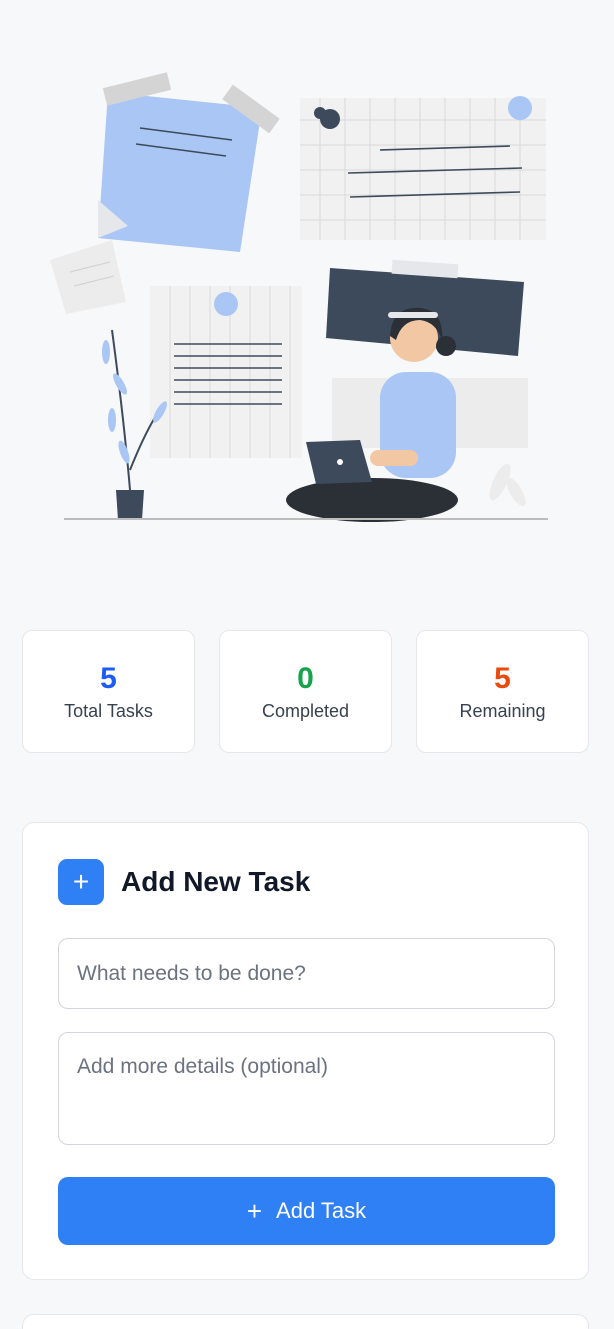 This screenshot has width=614, height=1329. Describe the element at coordinates (306, 1088) in the screenshot. I see `task-description-input` at that location.